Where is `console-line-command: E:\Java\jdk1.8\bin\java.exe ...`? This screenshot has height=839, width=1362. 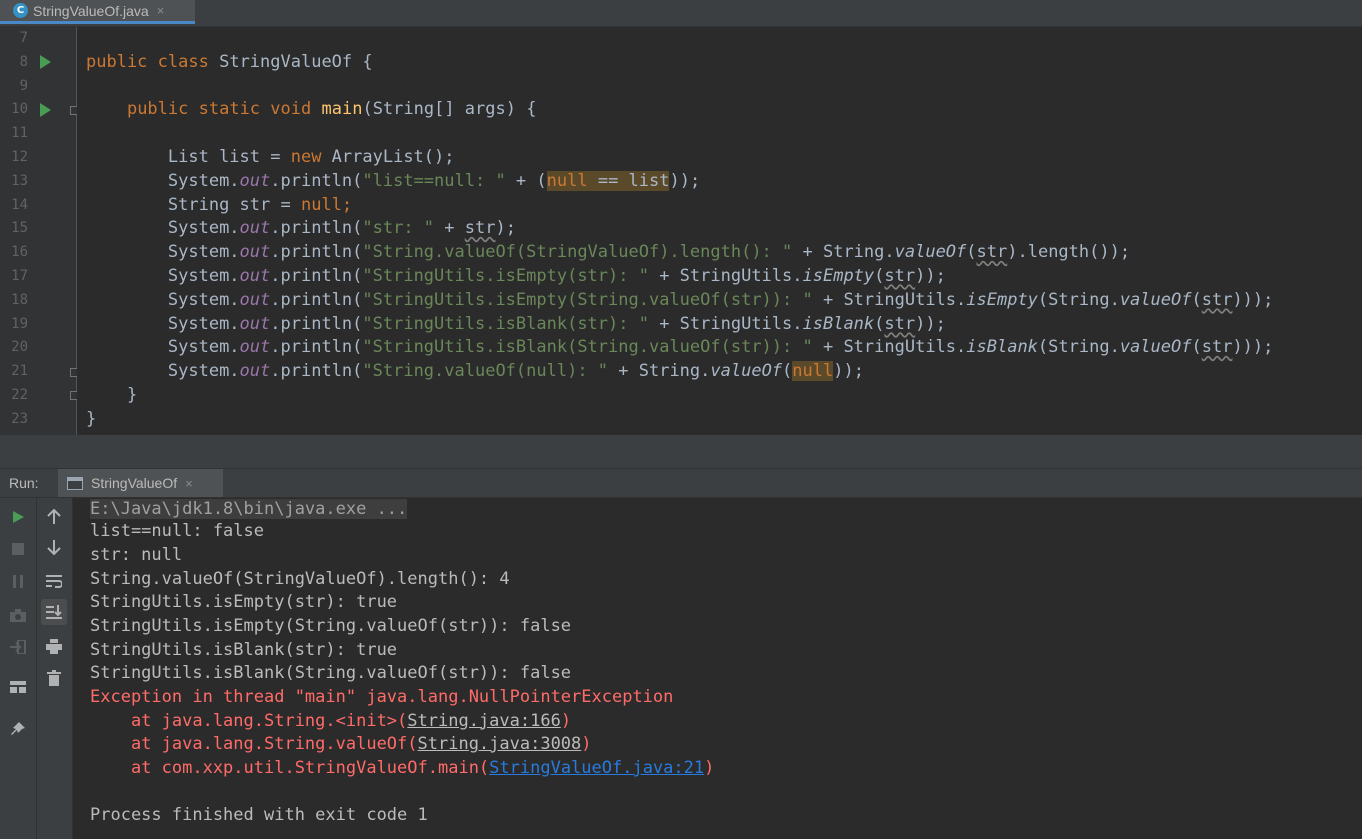
console-line-command: E:\Java\jdk1.8\bin\java.exe ... is located at coordinates (249, 510).